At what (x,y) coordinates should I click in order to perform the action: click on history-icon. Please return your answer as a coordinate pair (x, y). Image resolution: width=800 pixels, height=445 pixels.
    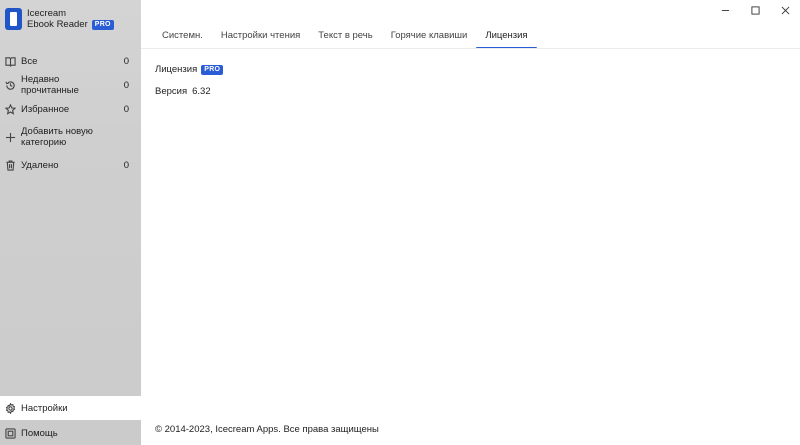
    Looking at the image, I should click on (10, 85).